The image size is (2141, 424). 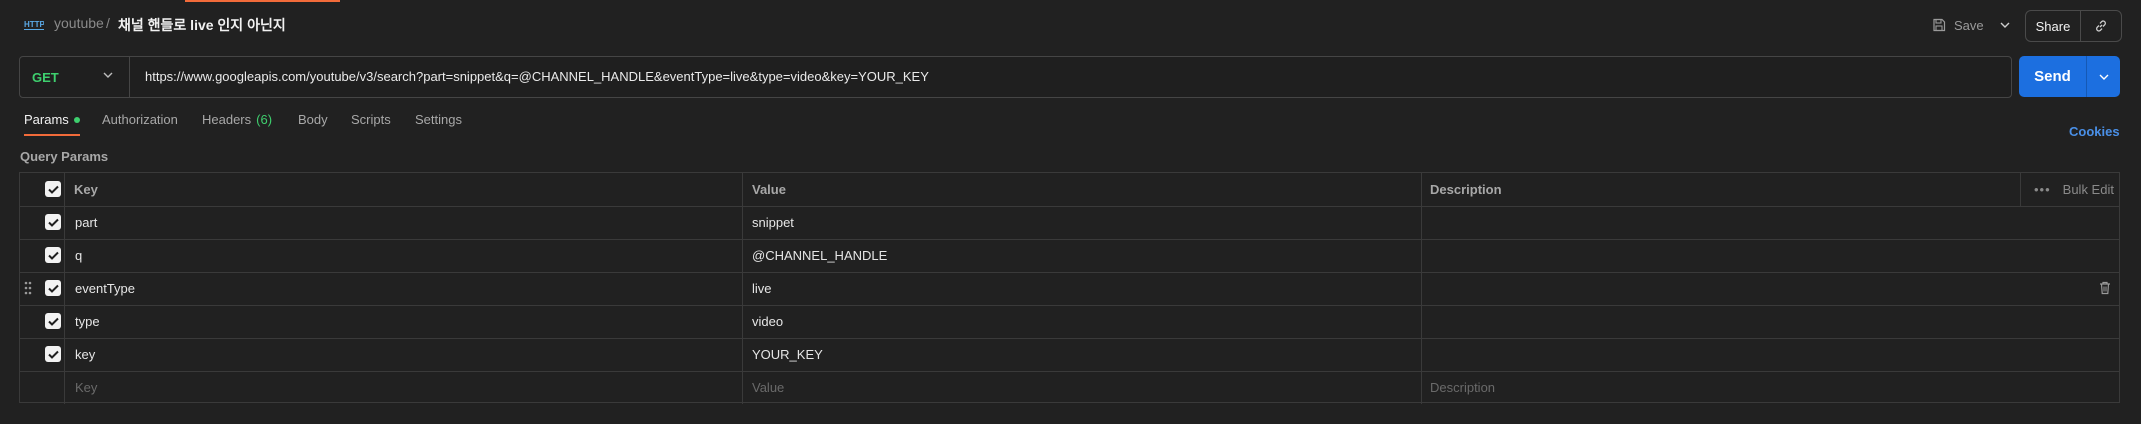 What do you see at coordinates (2105, 288) in the screenshot?
I see `trash-icon` at bounding box center [2105, 288].